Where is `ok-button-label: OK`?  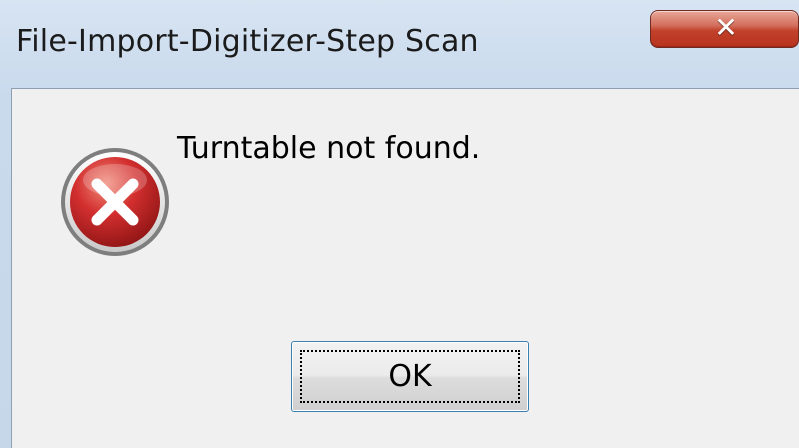 ok-button-label: OK is located at coordinates (410, 376).